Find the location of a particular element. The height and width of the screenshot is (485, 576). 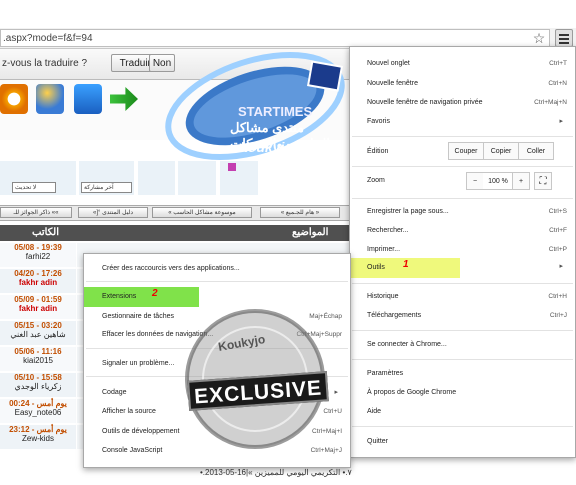

nav-guide: «]° دليل المنتدى is located at coordinates (113, 212).